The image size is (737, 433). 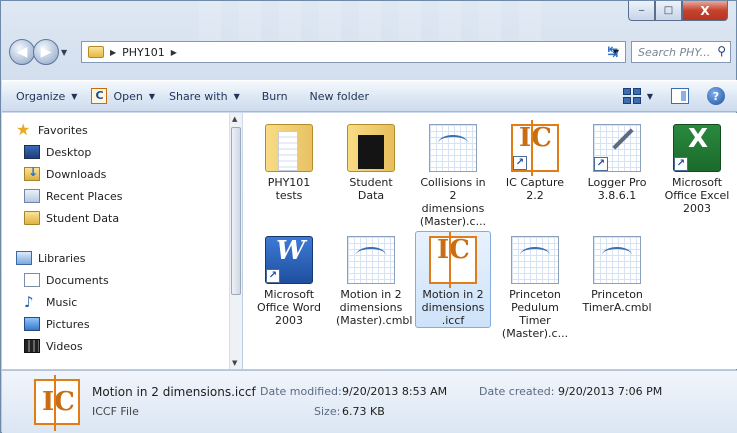 What do you see at coordinates (363, 411) in the screenshot?
I see `size-value: 6.73 KB` at bounding box center [363, 411].